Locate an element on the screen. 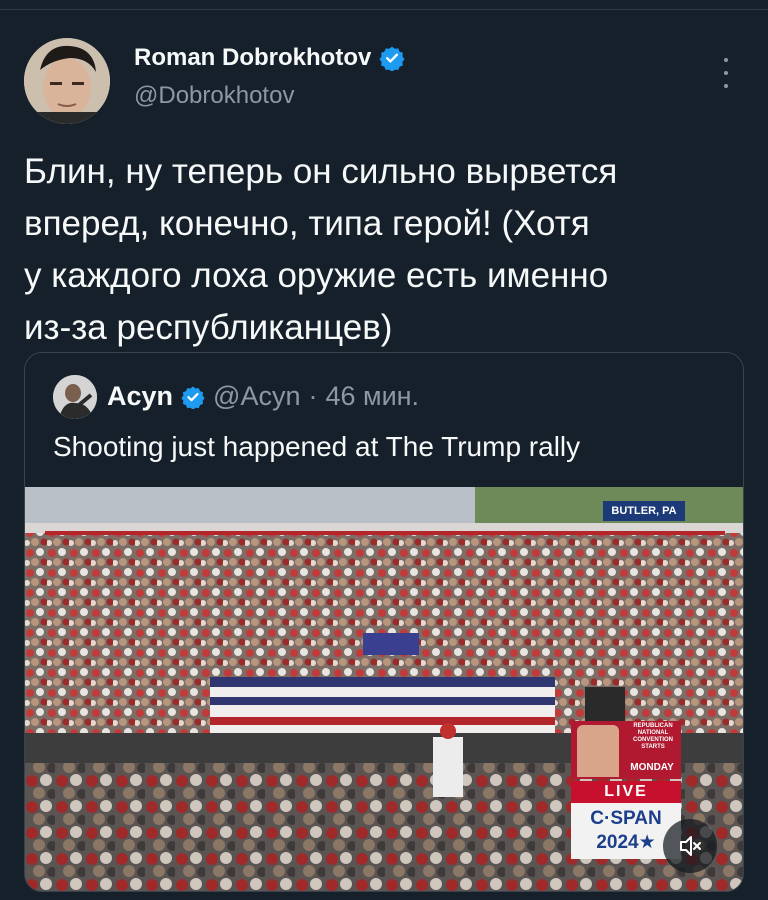 The image size is (768, 900). top-divider is located at coordinates (384, 5).